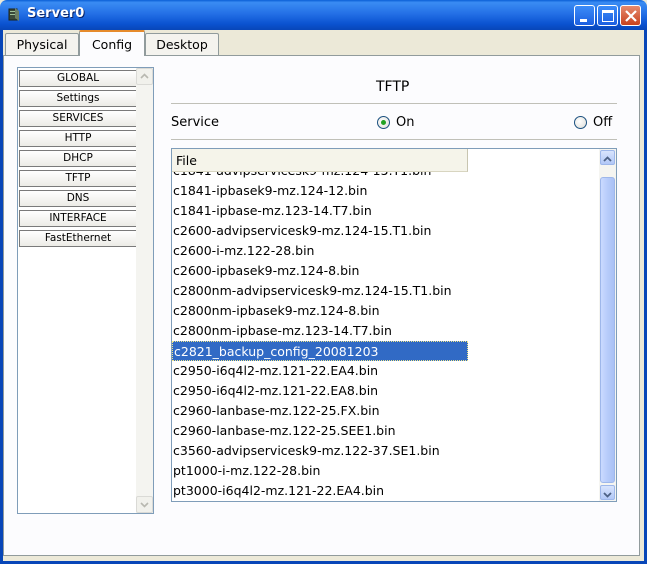 This screenshot has width=647, height=564. What do you see at coordinates (78, 178) in the screenshot?
I see `sidebar-item-tftp: TFTP` at bounding box center [78, 178].